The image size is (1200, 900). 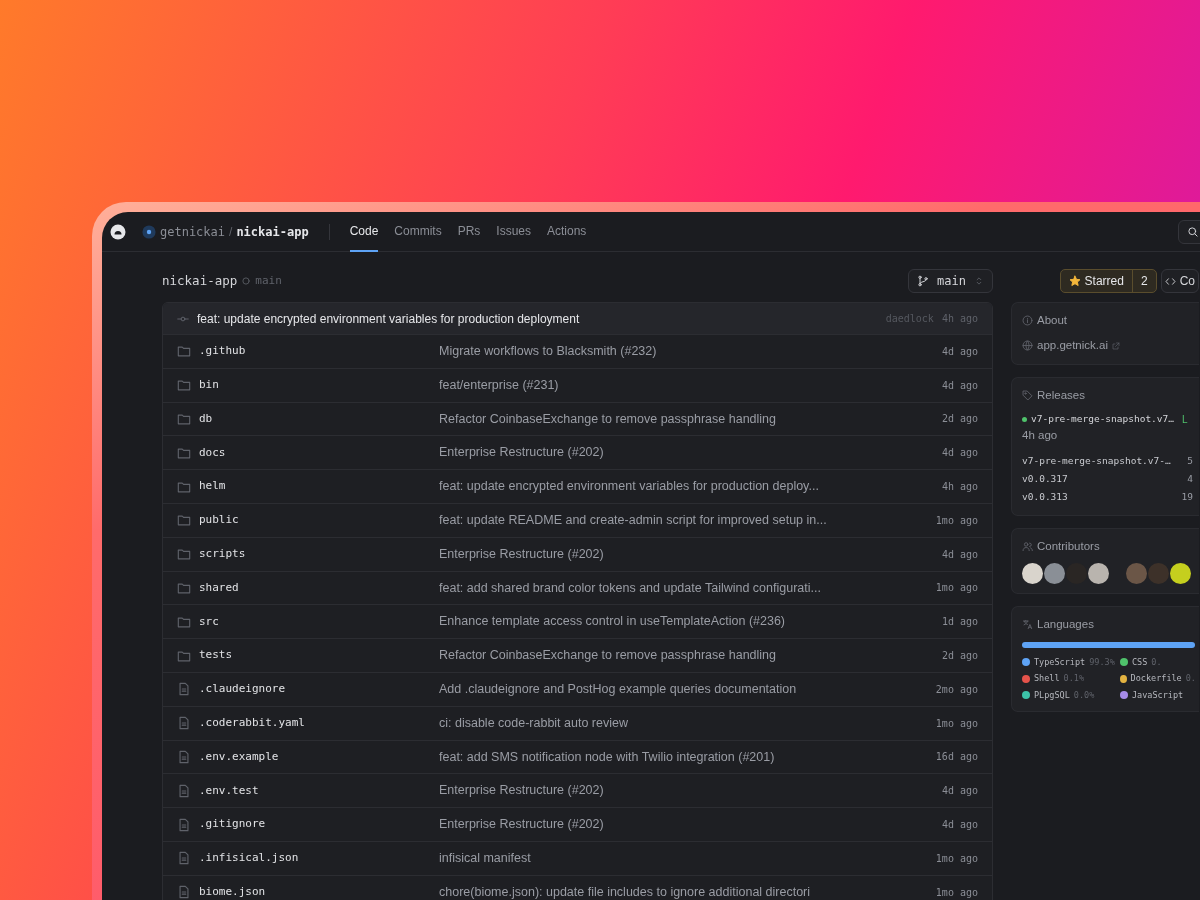 What do you see at coordinates (1045, 479) in the screenshot?
I see `release-name: v0.0.317` at bounding box center [1045, 479].